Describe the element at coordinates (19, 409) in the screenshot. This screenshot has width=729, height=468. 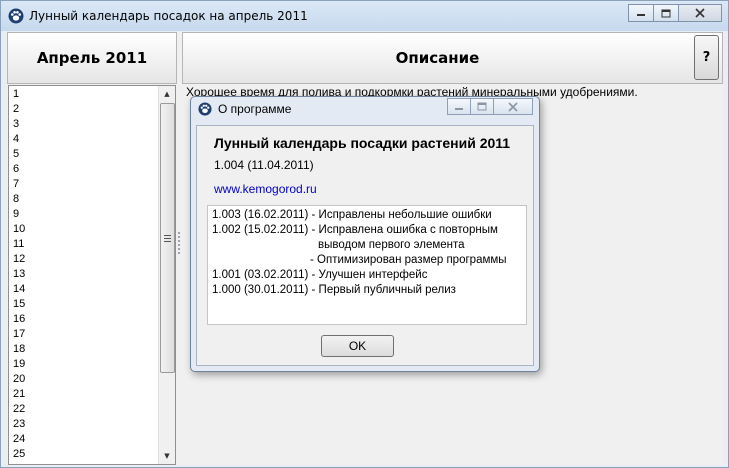
I see `day-list-item: 22` at that location.